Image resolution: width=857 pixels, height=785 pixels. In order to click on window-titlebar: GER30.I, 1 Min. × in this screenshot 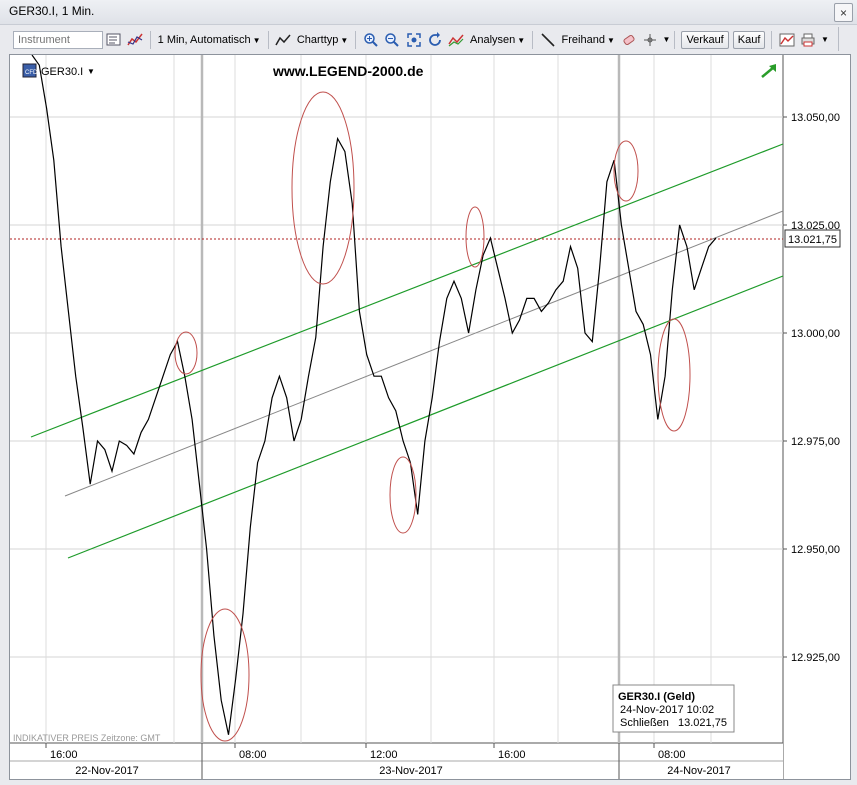, I will do `click(428, 12)`.